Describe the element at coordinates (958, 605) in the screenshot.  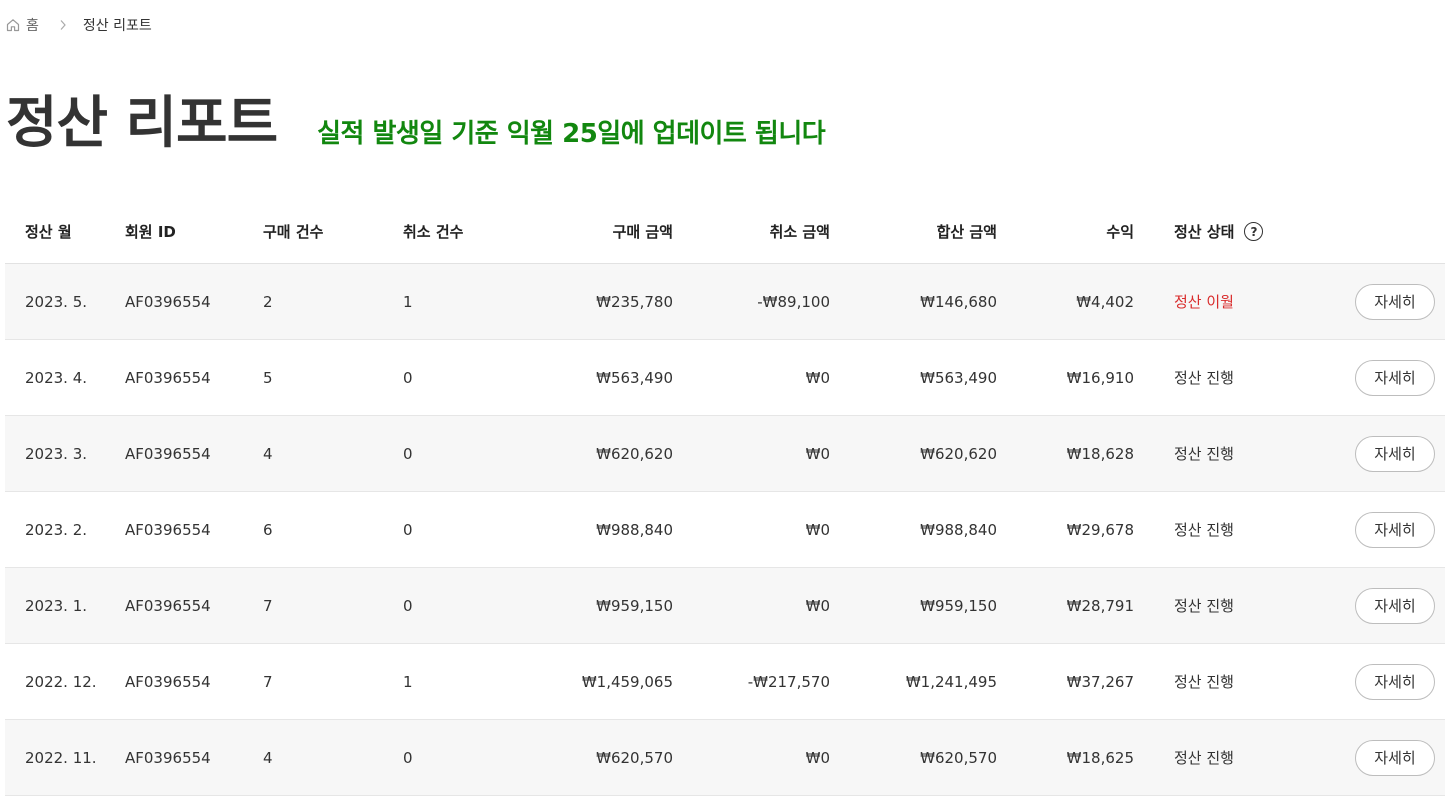
I see `cell-total-amount: ₩959,150` at that location.